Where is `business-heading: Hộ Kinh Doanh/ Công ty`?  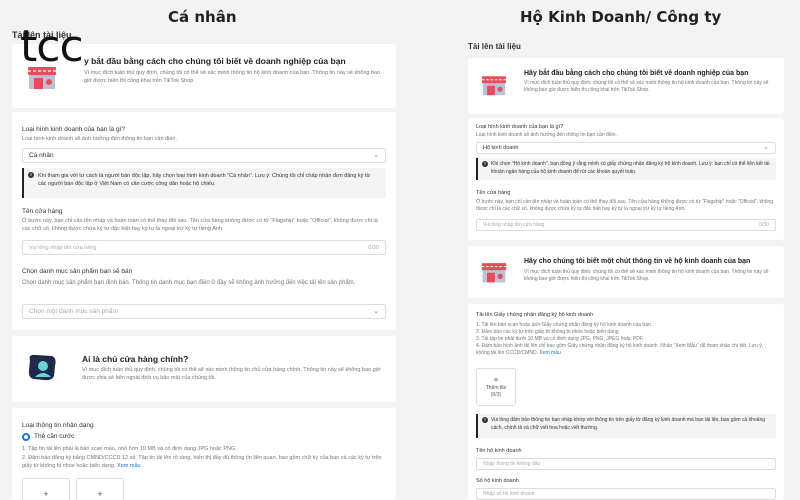
business-heading: Hộ Kinh Doanh/ Công ty is located at coordinates (621, 17).